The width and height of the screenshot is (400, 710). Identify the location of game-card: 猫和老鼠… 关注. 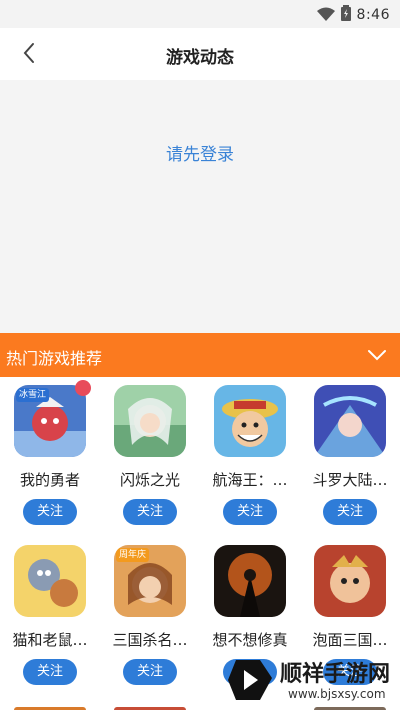
(50, 617).